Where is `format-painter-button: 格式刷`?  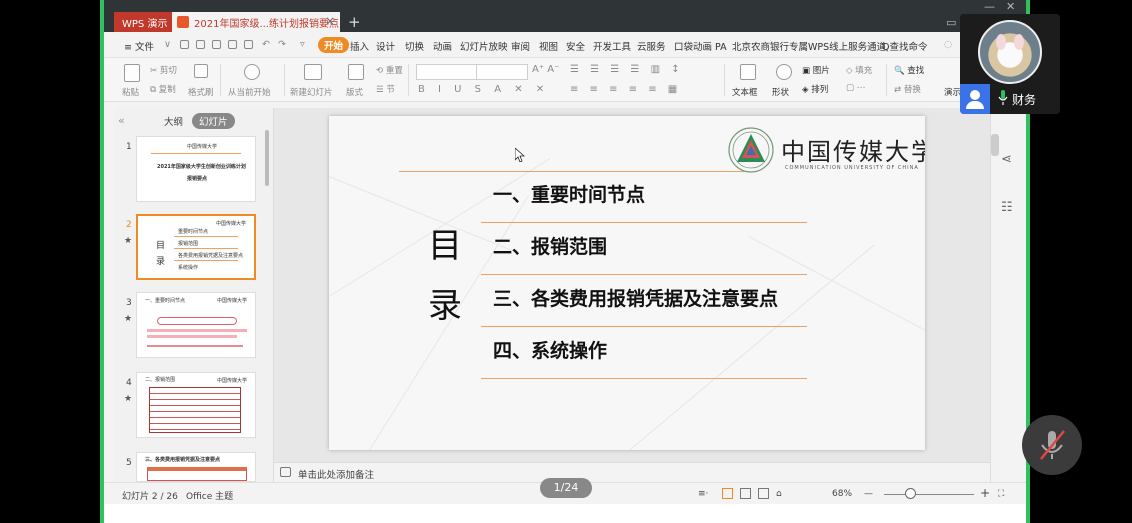 format-painter-button: 格式刷 is located at coordinates (201, 92).